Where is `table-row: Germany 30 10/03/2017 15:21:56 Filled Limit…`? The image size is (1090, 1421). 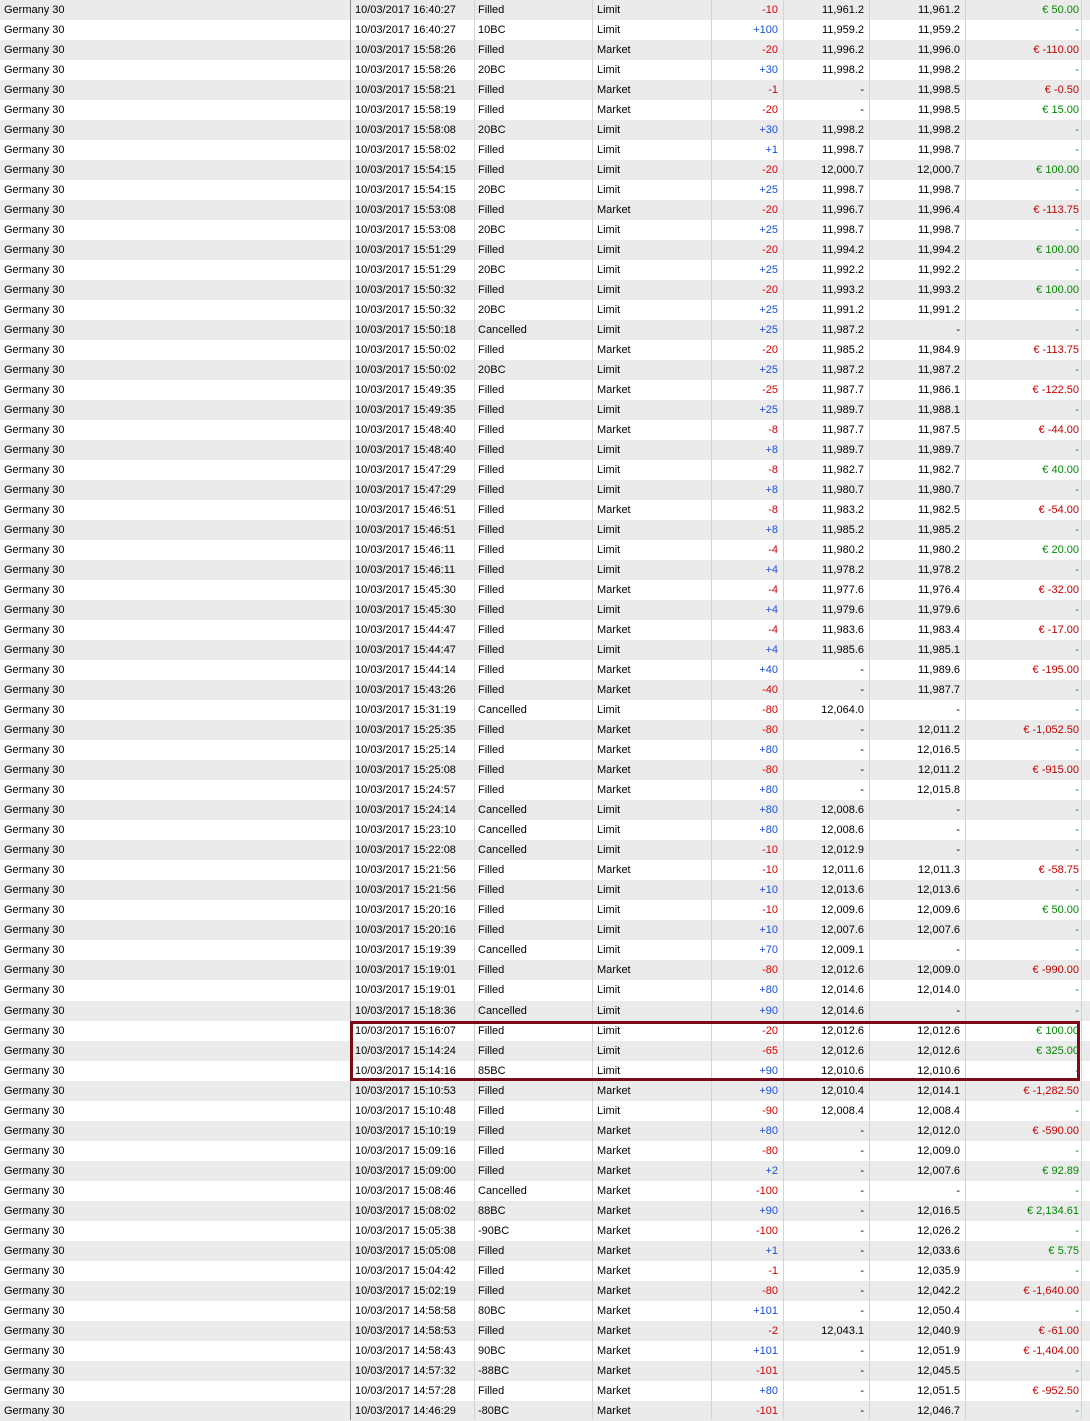 table-row: Germany 30 10/03/2017 15:21:56 Filled Limit… is located at coordinates (545, 890).